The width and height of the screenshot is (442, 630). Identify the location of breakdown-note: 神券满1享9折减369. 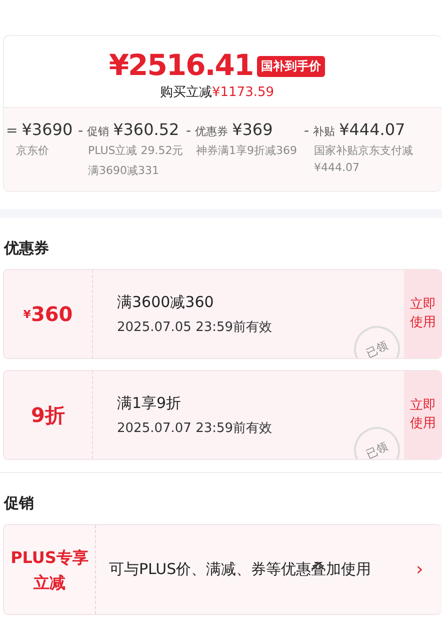
(247, 151).